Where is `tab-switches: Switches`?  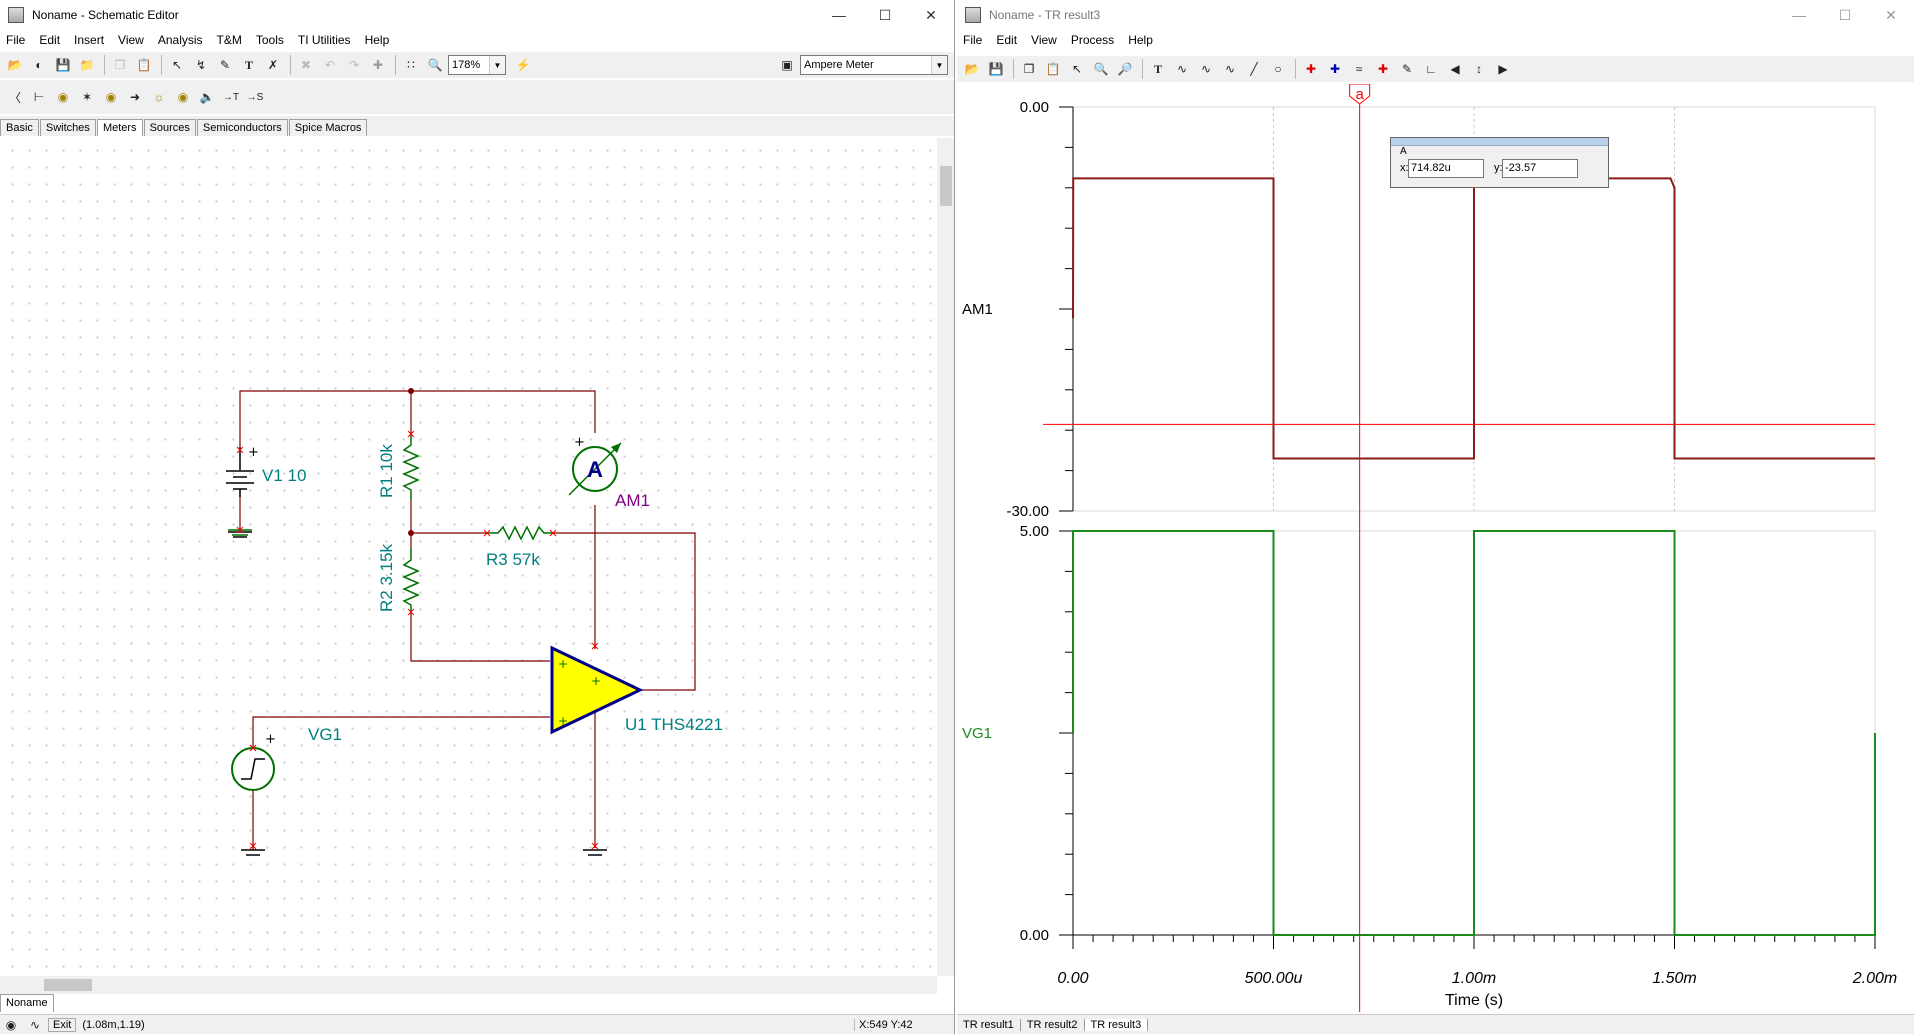
tab-switches: Switches is located at coordinates (67, 127).